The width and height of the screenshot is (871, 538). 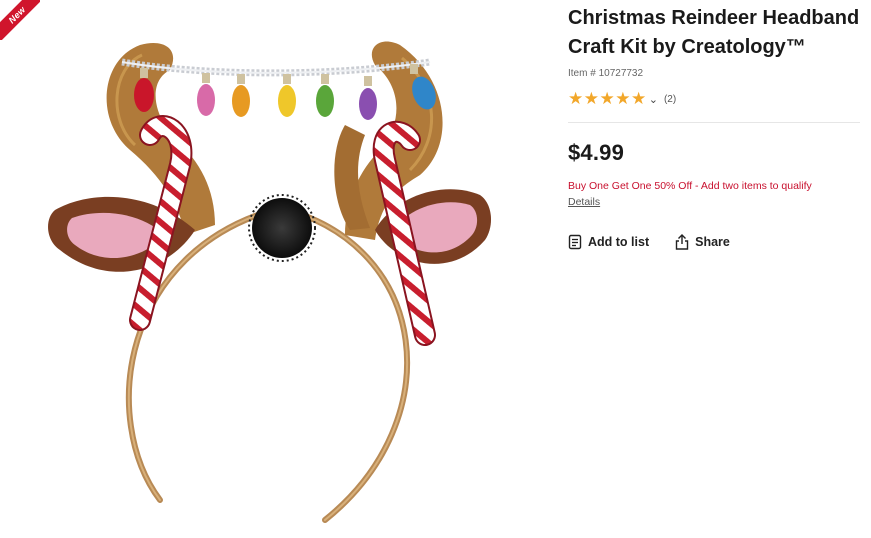 I want to click on add-to-list-button: Add to list, so click(x=608, y=242).